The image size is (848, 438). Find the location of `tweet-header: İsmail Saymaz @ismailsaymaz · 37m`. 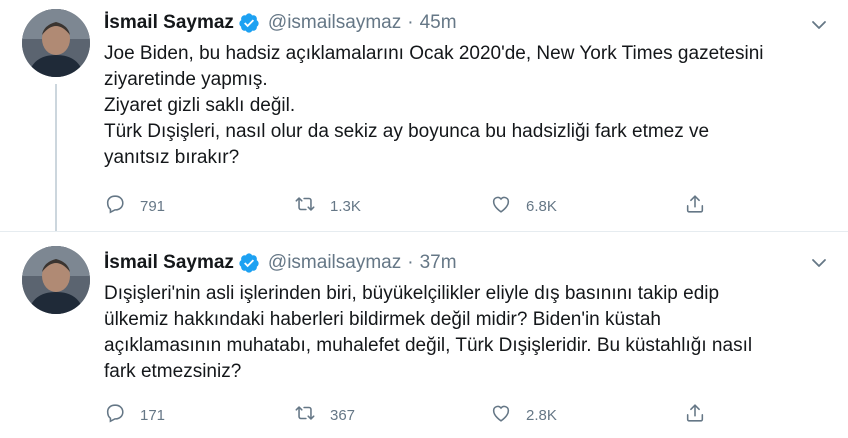

tweet-header: İsmail Saymaz @ismailsaymaz · 37m is located at coordinates (280, 263).